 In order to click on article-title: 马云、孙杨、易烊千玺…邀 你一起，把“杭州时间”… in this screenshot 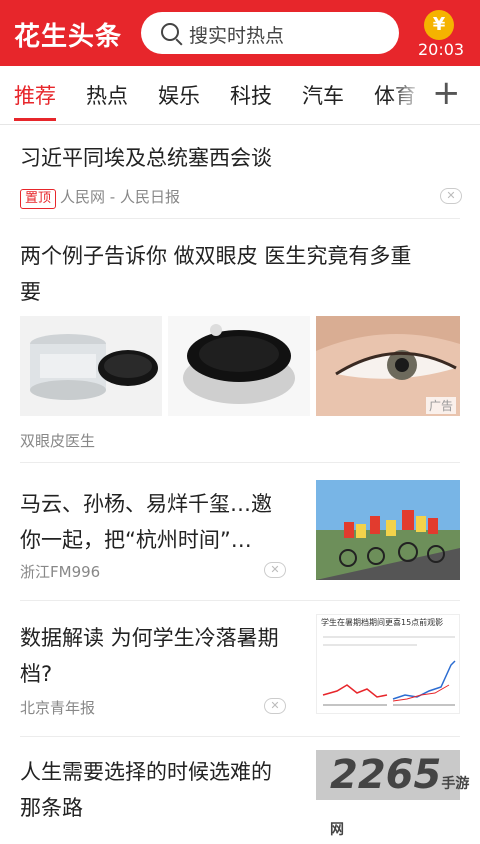, I will do `click(146, 522)`.